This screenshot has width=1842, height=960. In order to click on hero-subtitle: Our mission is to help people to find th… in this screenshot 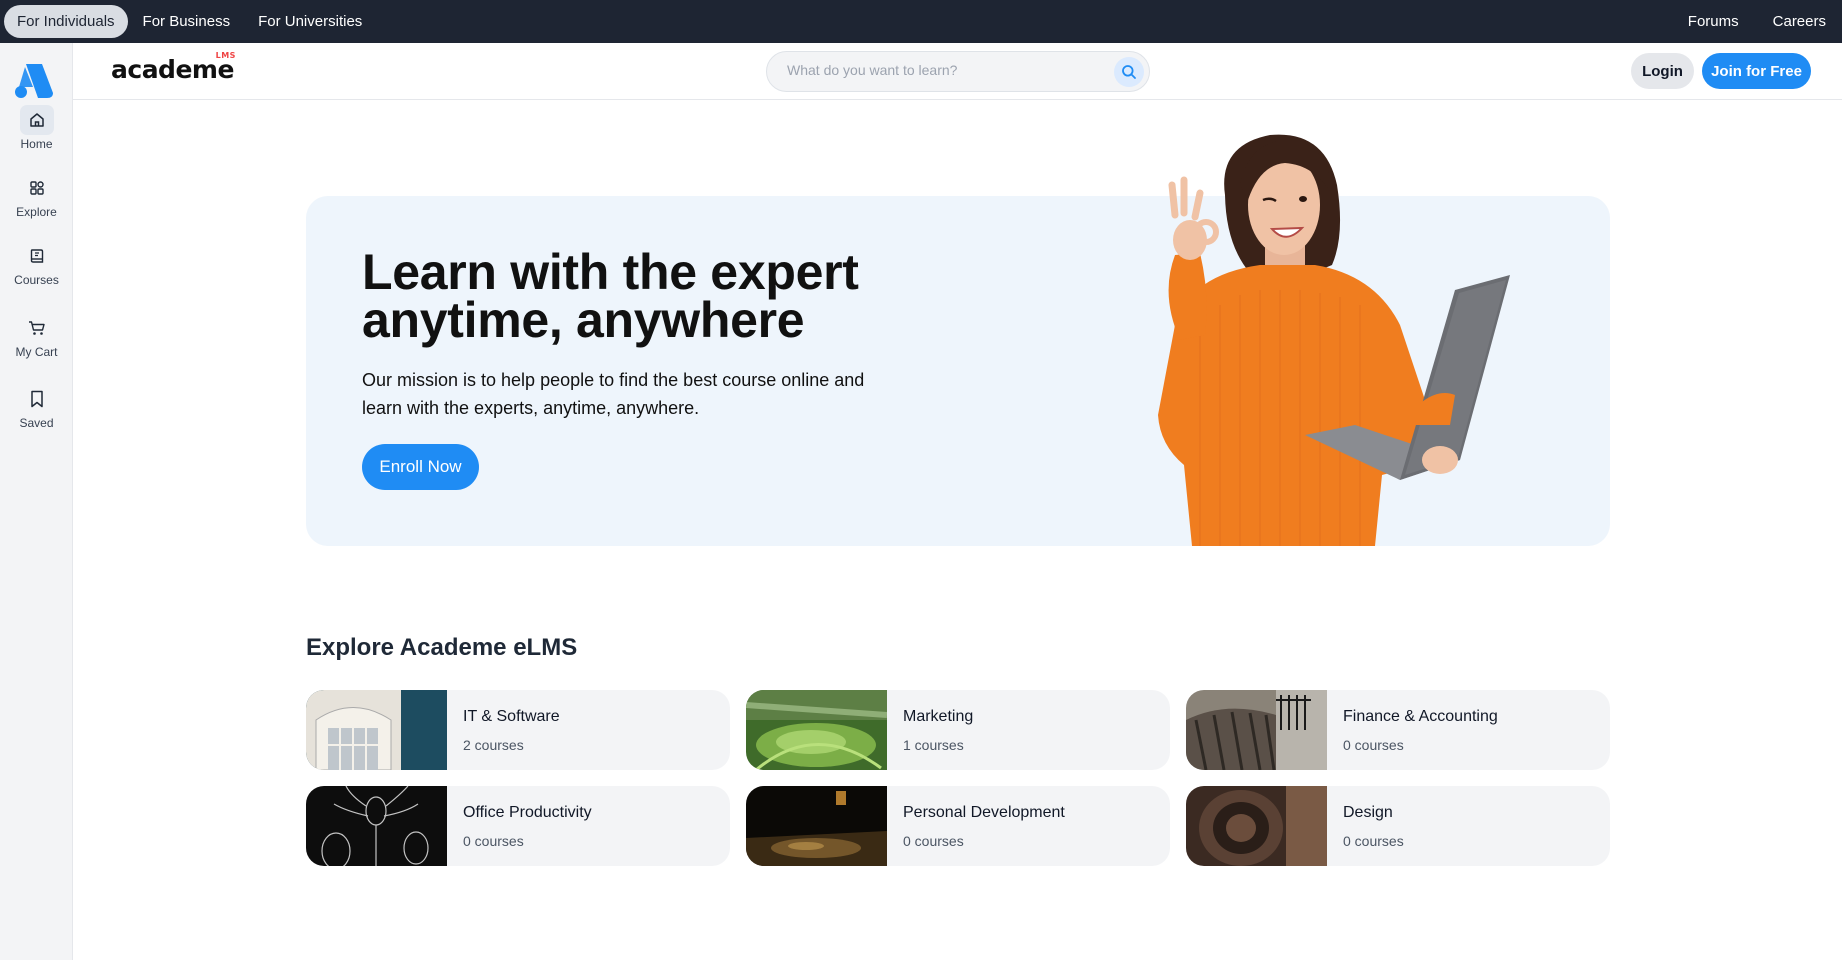, I will do `click(613, 394)`.